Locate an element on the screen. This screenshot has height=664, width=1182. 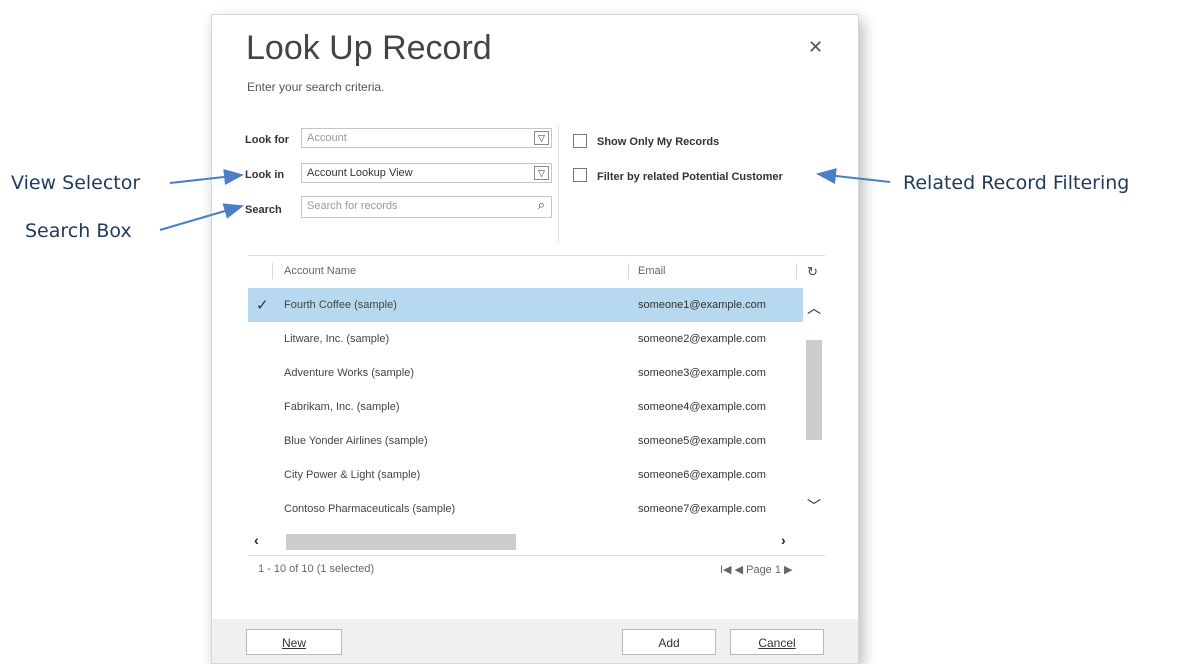
previous-page-icon: ◀ is located at coordinates (739, 570).